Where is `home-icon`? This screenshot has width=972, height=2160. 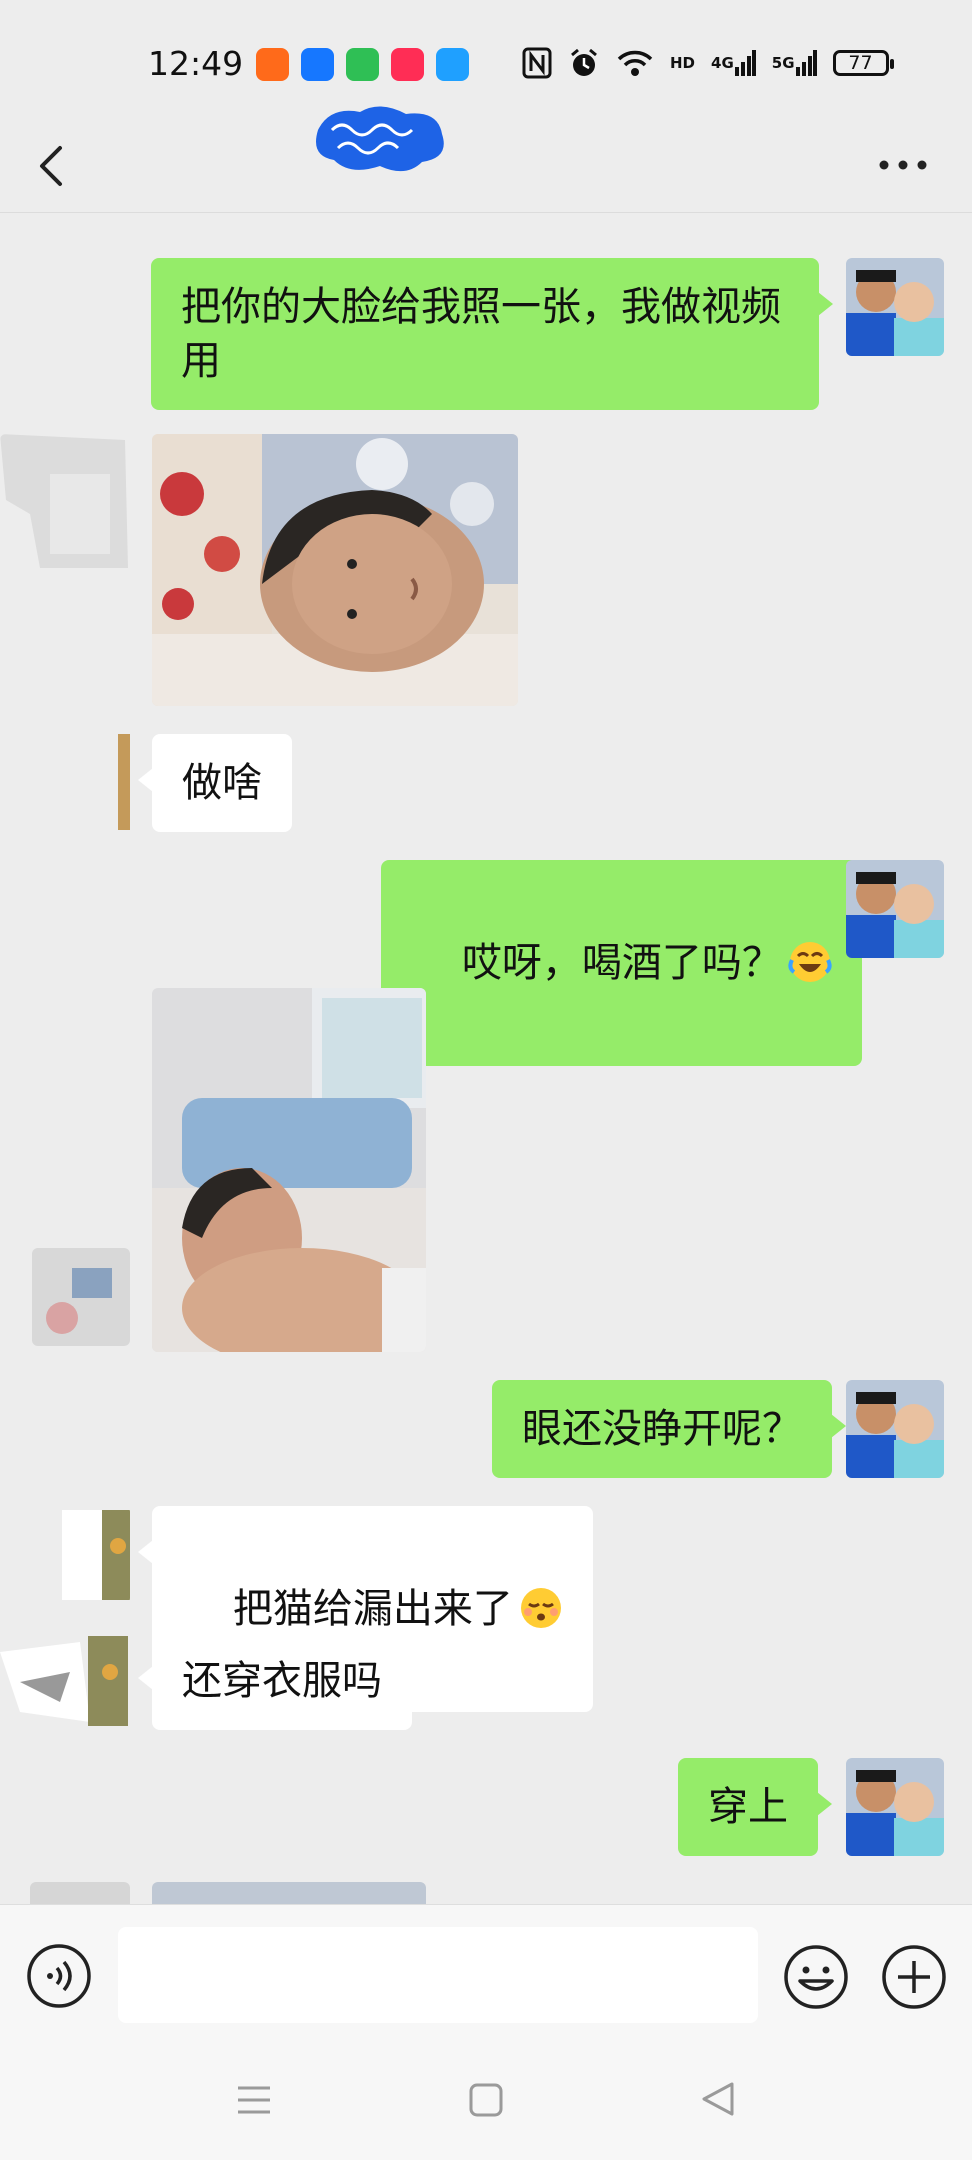 home-icon is located at coordinates (486, 2100).